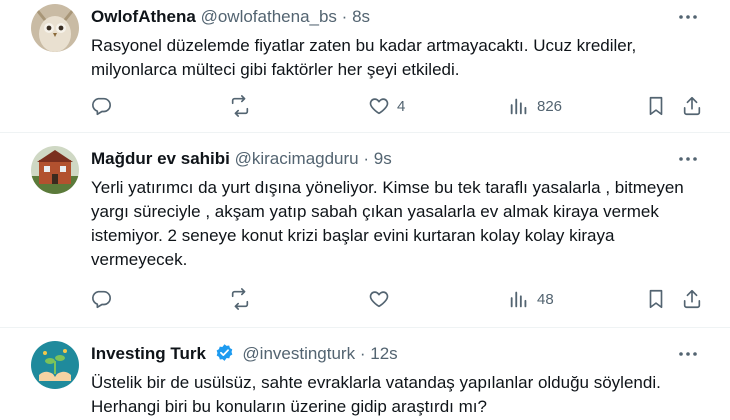  Describe the element at coordinates (545, 299) in the screenshot. I see `views-count: 48` at that location.